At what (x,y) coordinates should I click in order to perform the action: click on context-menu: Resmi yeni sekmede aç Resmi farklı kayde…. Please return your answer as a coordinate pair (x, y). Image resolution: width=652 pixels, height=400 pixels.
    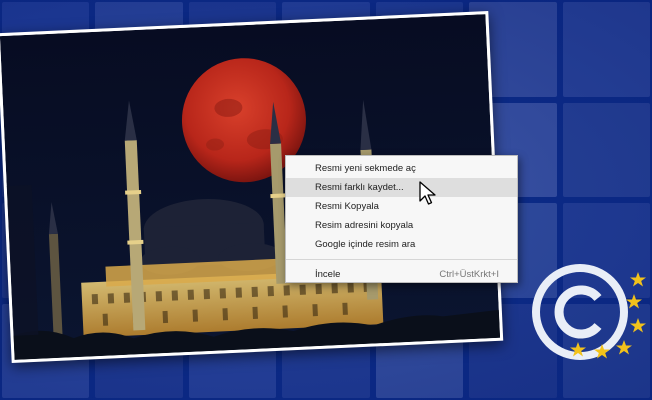
    Looking at the image, I should click on (401, 219).